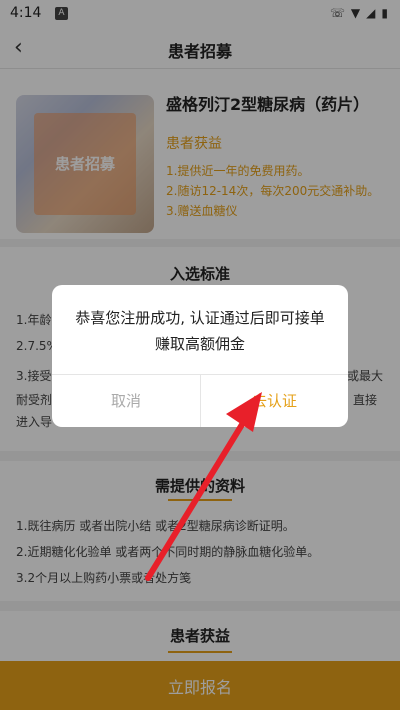  Describe the element at coordinates (200, 331) in the screenshot. I see `dialog-message: 恭喜您注册成功, 认证通过后即可接单赚取高额佣金` at that location.